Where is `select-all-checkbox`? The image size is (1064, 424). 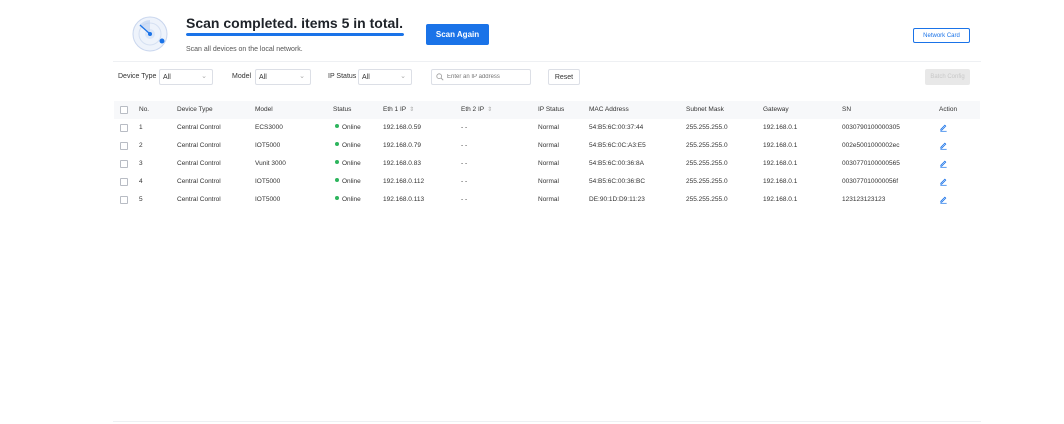
select-all-checkbox is located at coordinates (124, 110).